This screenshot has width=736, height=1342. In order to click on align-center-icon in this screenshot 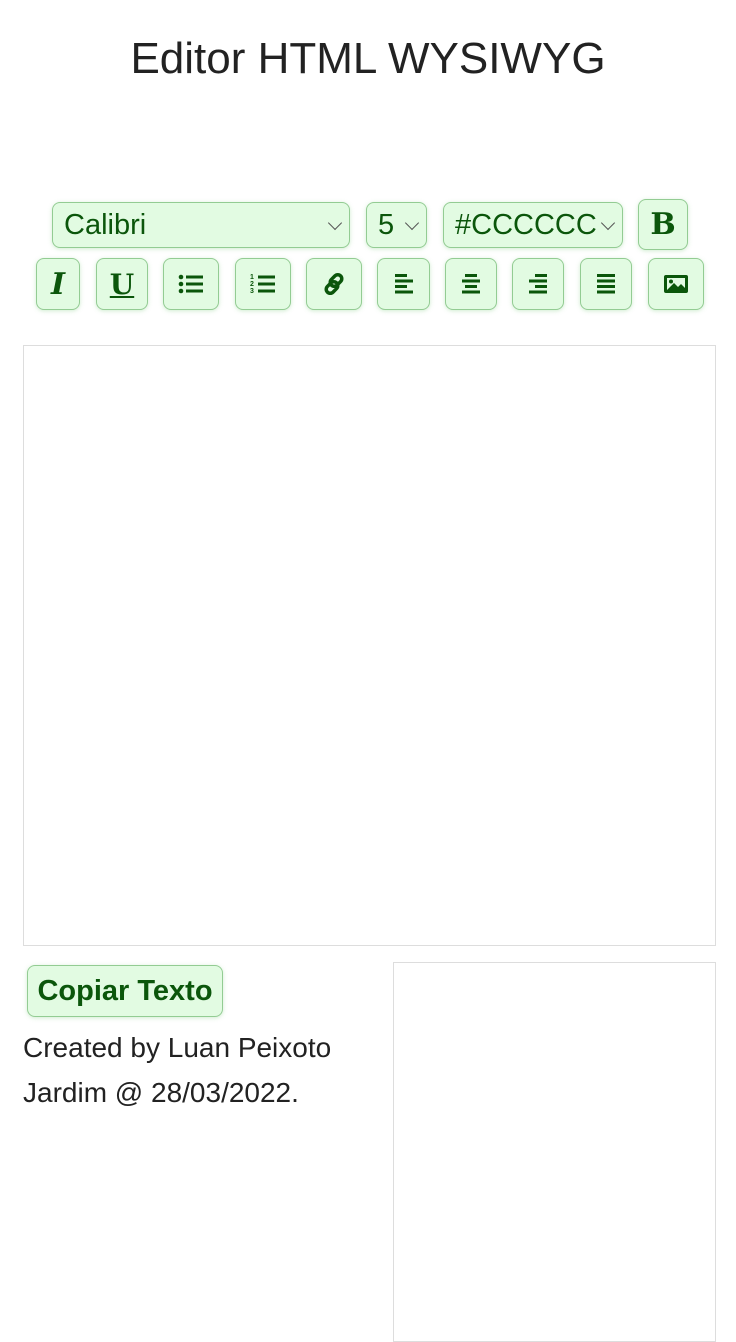, I will do `click(471, 284)`.